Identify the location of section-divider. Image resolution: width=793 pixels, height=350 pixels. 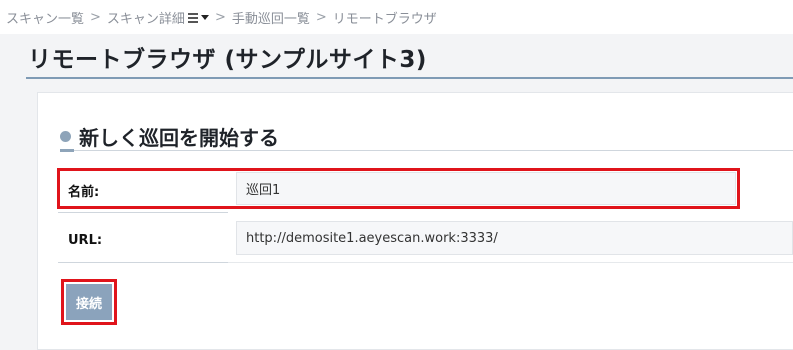
(426, 150).